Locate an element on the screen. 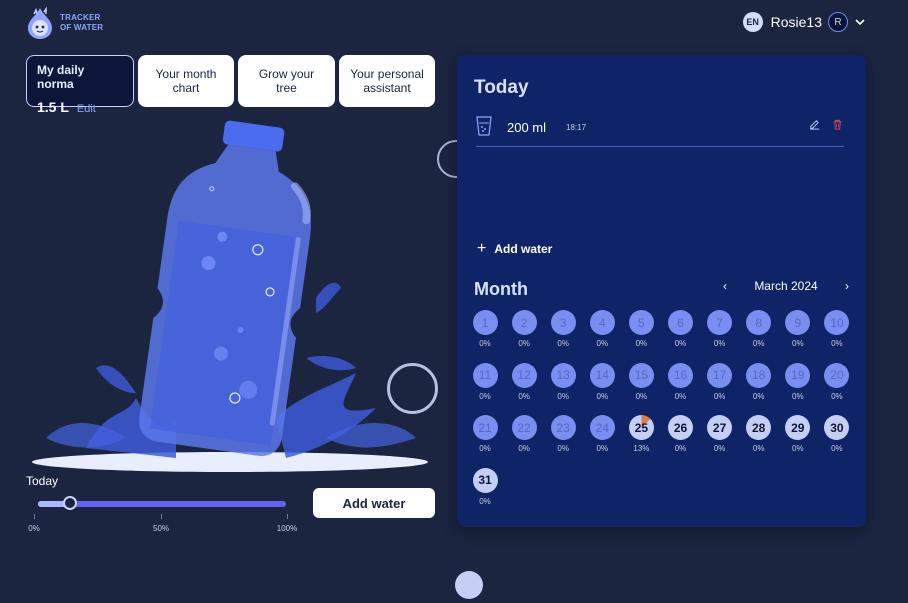  day-number: 18 is located at coordinates (759, 375).